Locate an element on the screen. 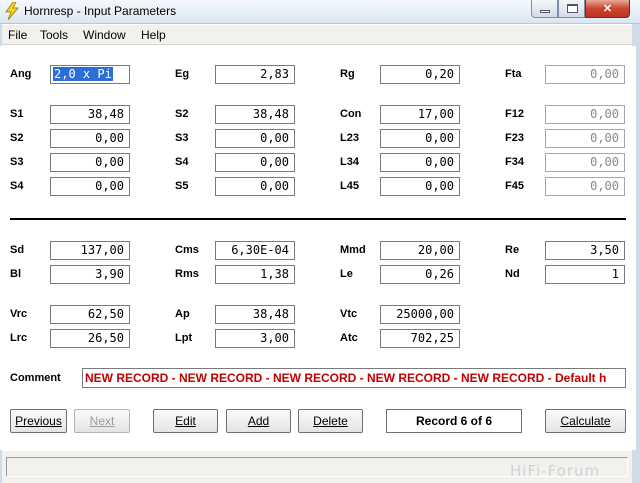  field-ang: 2,0 x Pi is located at coordinates (90, 74).